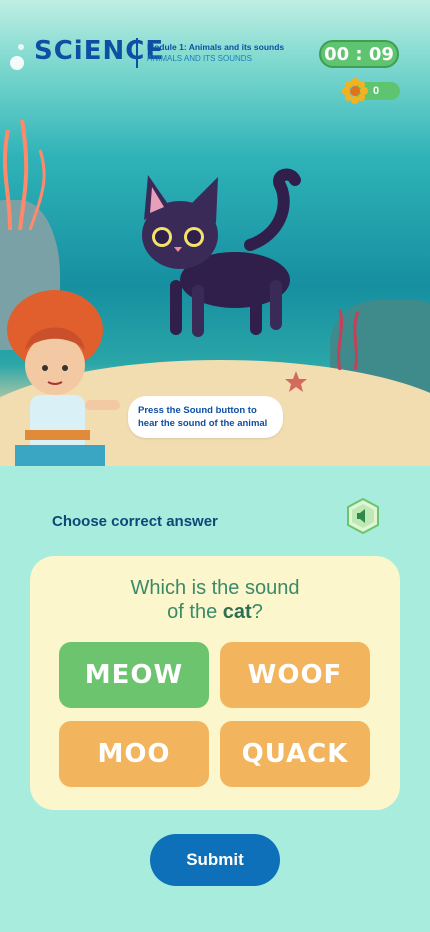  Describe the element at coordinates (63, 385) in the screenshot. I see `girl-character` at that location.